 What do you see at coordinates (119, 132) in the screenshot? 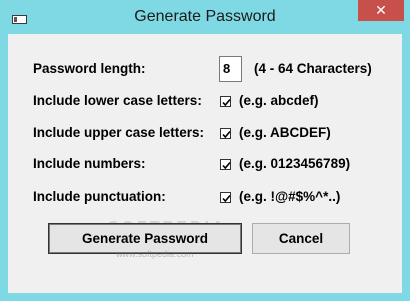
I see `uppercase-label: Include upper case letters:` at bounding box center [119, 132].